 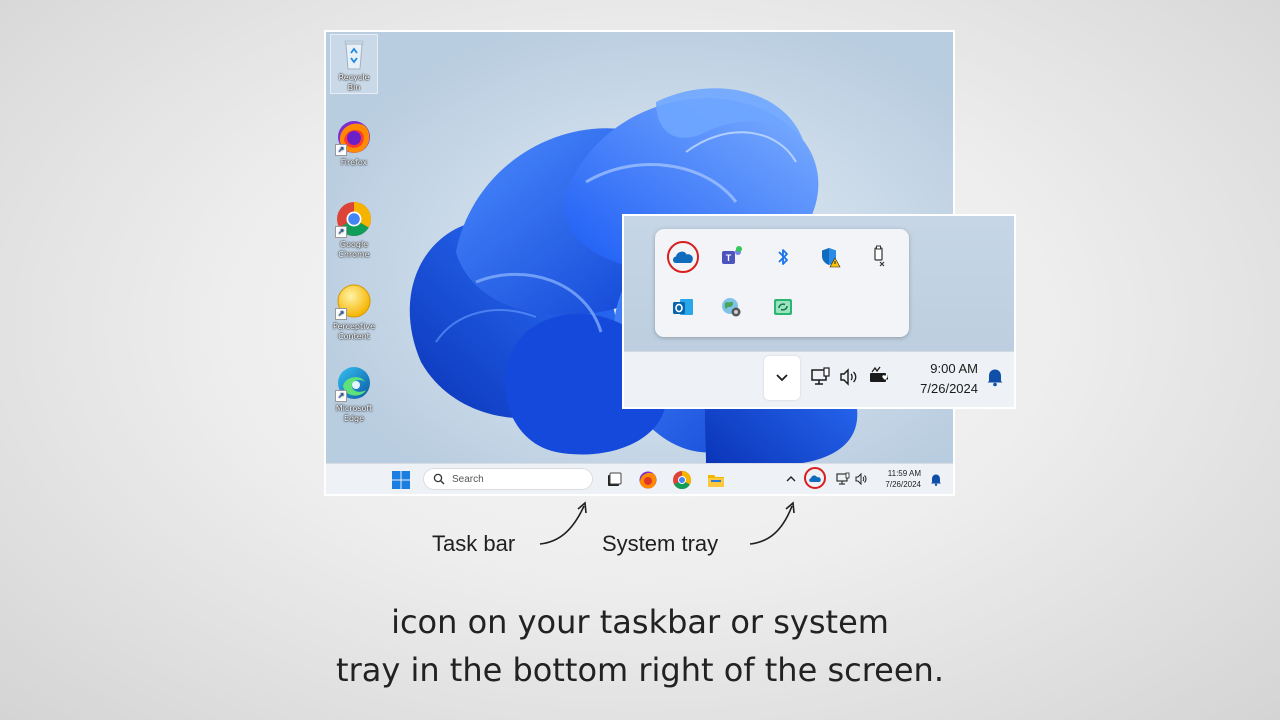 What do you see at coordinates (683, 307) in the screenshot?
I see `outlook-icon` at bounding box center [683, 307].